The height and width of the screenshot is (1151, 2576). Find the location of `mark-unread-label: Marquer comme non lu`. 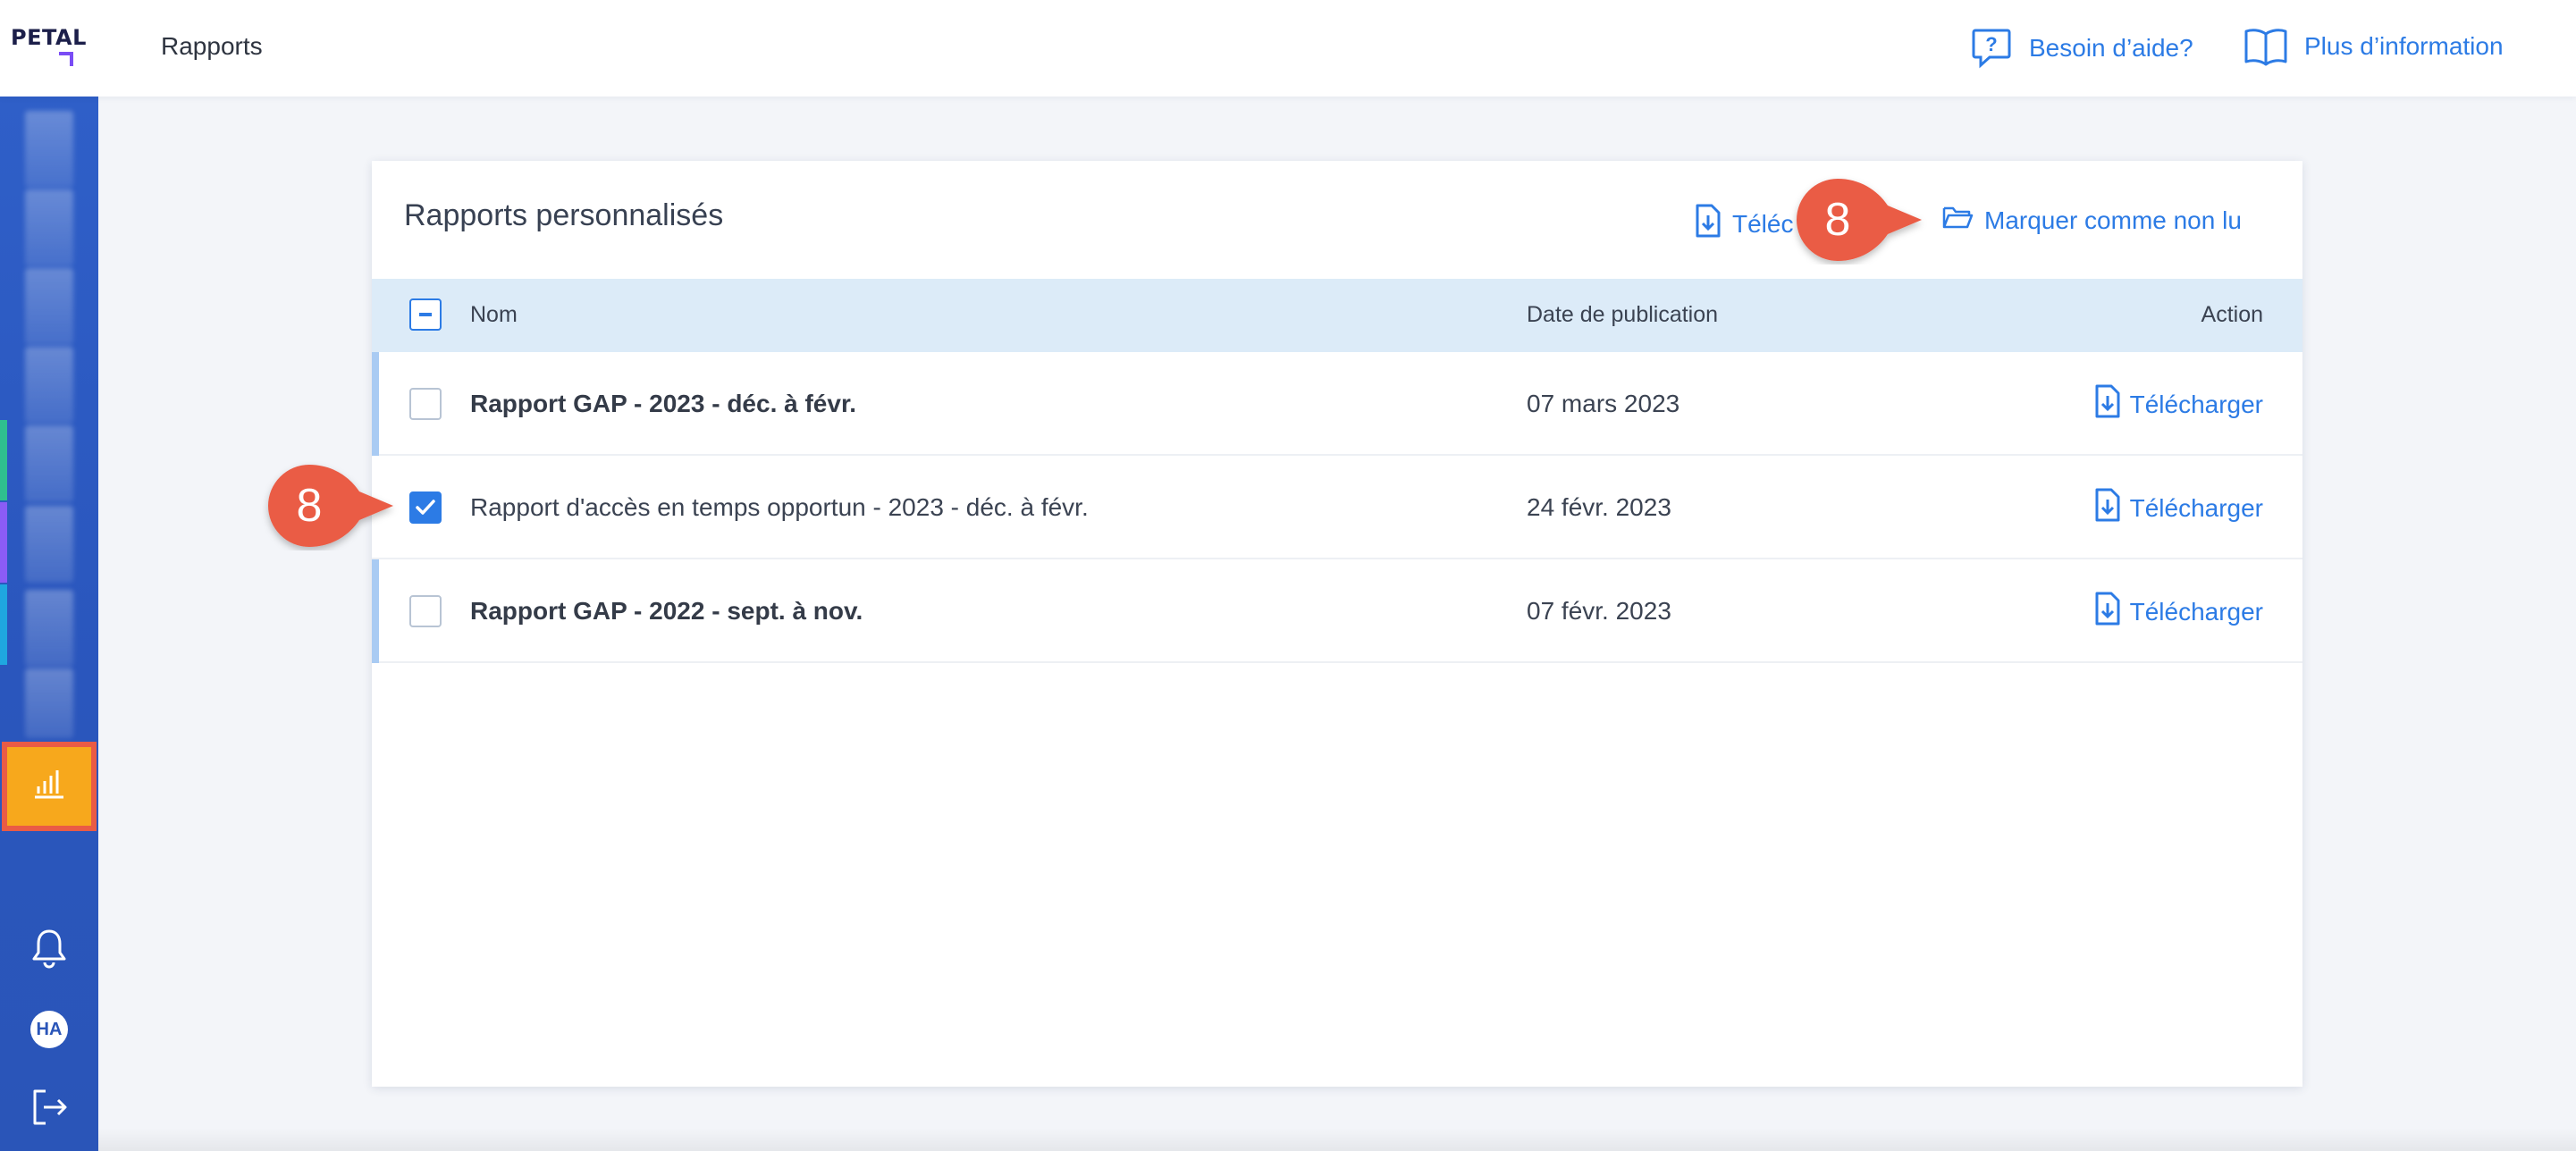

mark-unread-label: Marquer comme non lu is located at coordinates (2113, 220).